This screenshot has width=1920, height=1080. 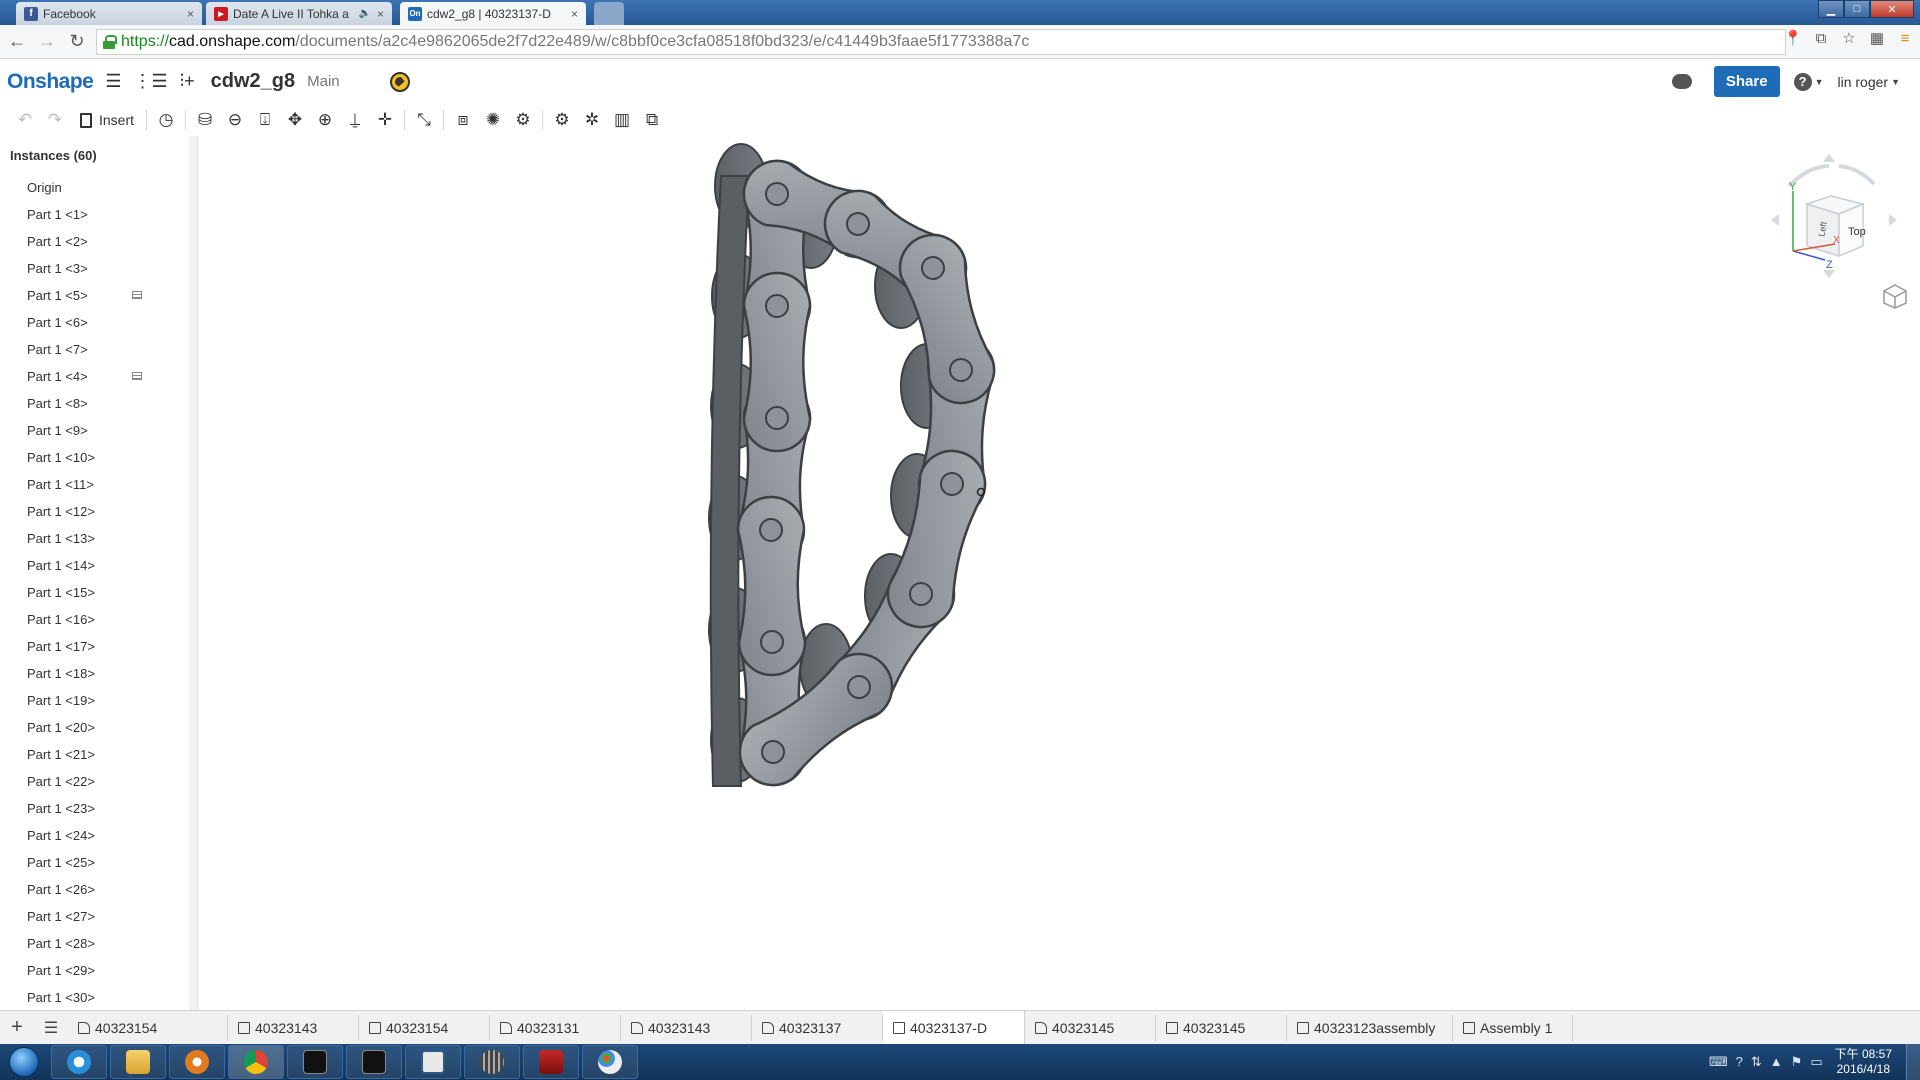 I want to click on flag-icon: ⚑, so click(x=1797, y=1062).